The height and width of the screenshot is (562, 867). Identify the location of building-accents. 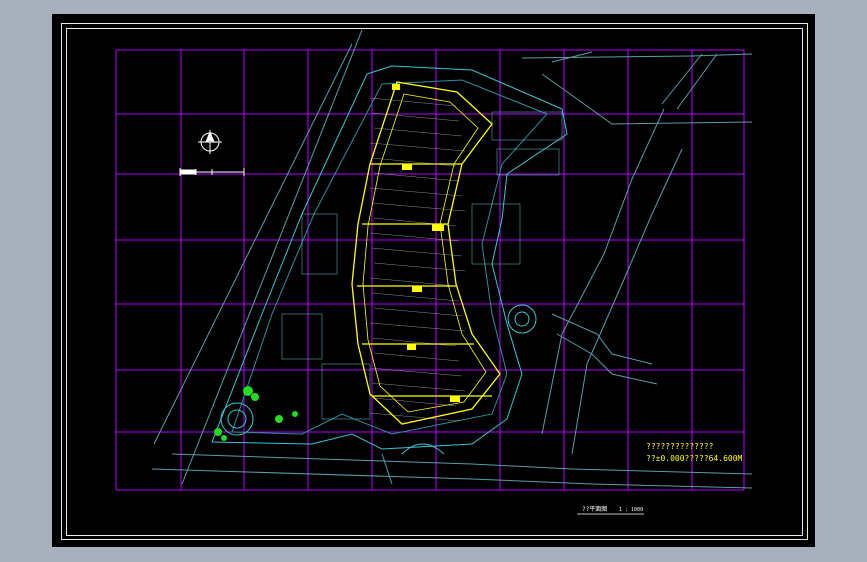
(426, 243).